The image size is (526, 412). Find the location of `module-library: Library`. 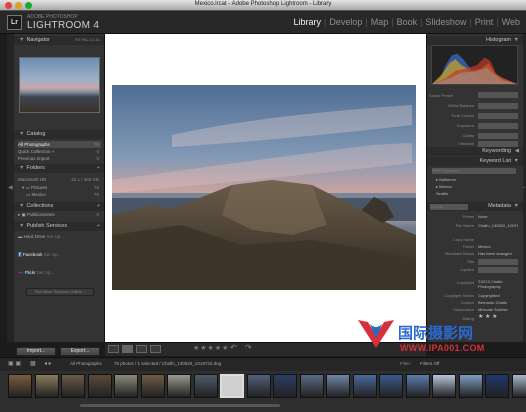

module-library: Library is located at coordinates (307, 22).